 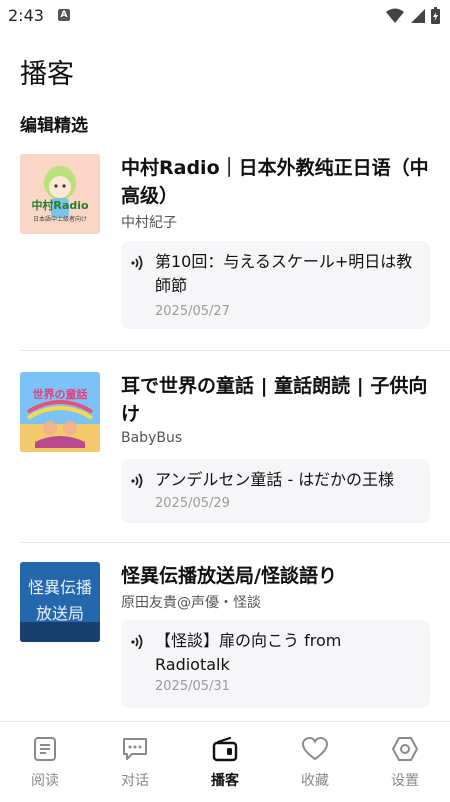 What do you see at coordinates (274, 479) in the screenshot?
I see `episode-title: アンデルセン童話 - はだかの王様` at bounding box center [274, 479].